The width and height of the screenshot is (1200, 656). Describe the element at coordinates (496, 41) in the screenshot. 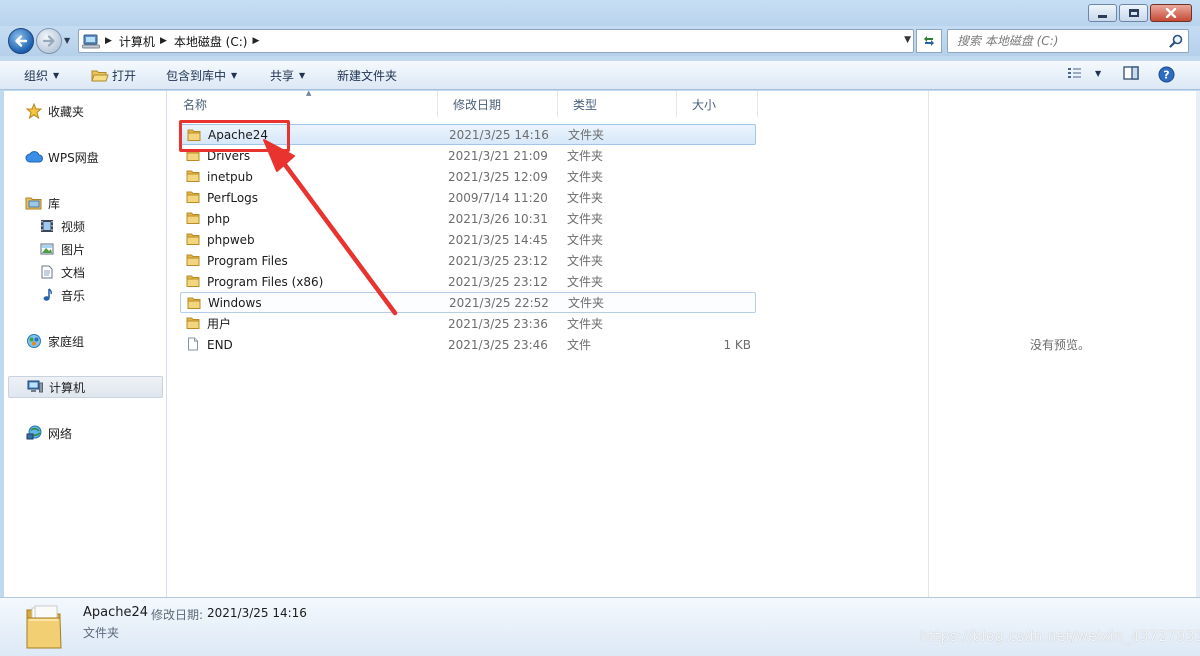

I see `address-bar: ▶ 计算机 ▶ 本地磁盘 (C:) ▶ ▼` at that location.